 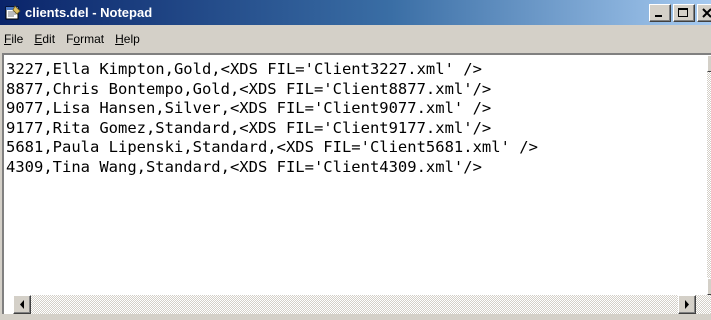 What do you see at coordinates (355, 12) in the screenshot?
I see `title-bar: clients.del - Notepad` at bounding box center [355, 12].